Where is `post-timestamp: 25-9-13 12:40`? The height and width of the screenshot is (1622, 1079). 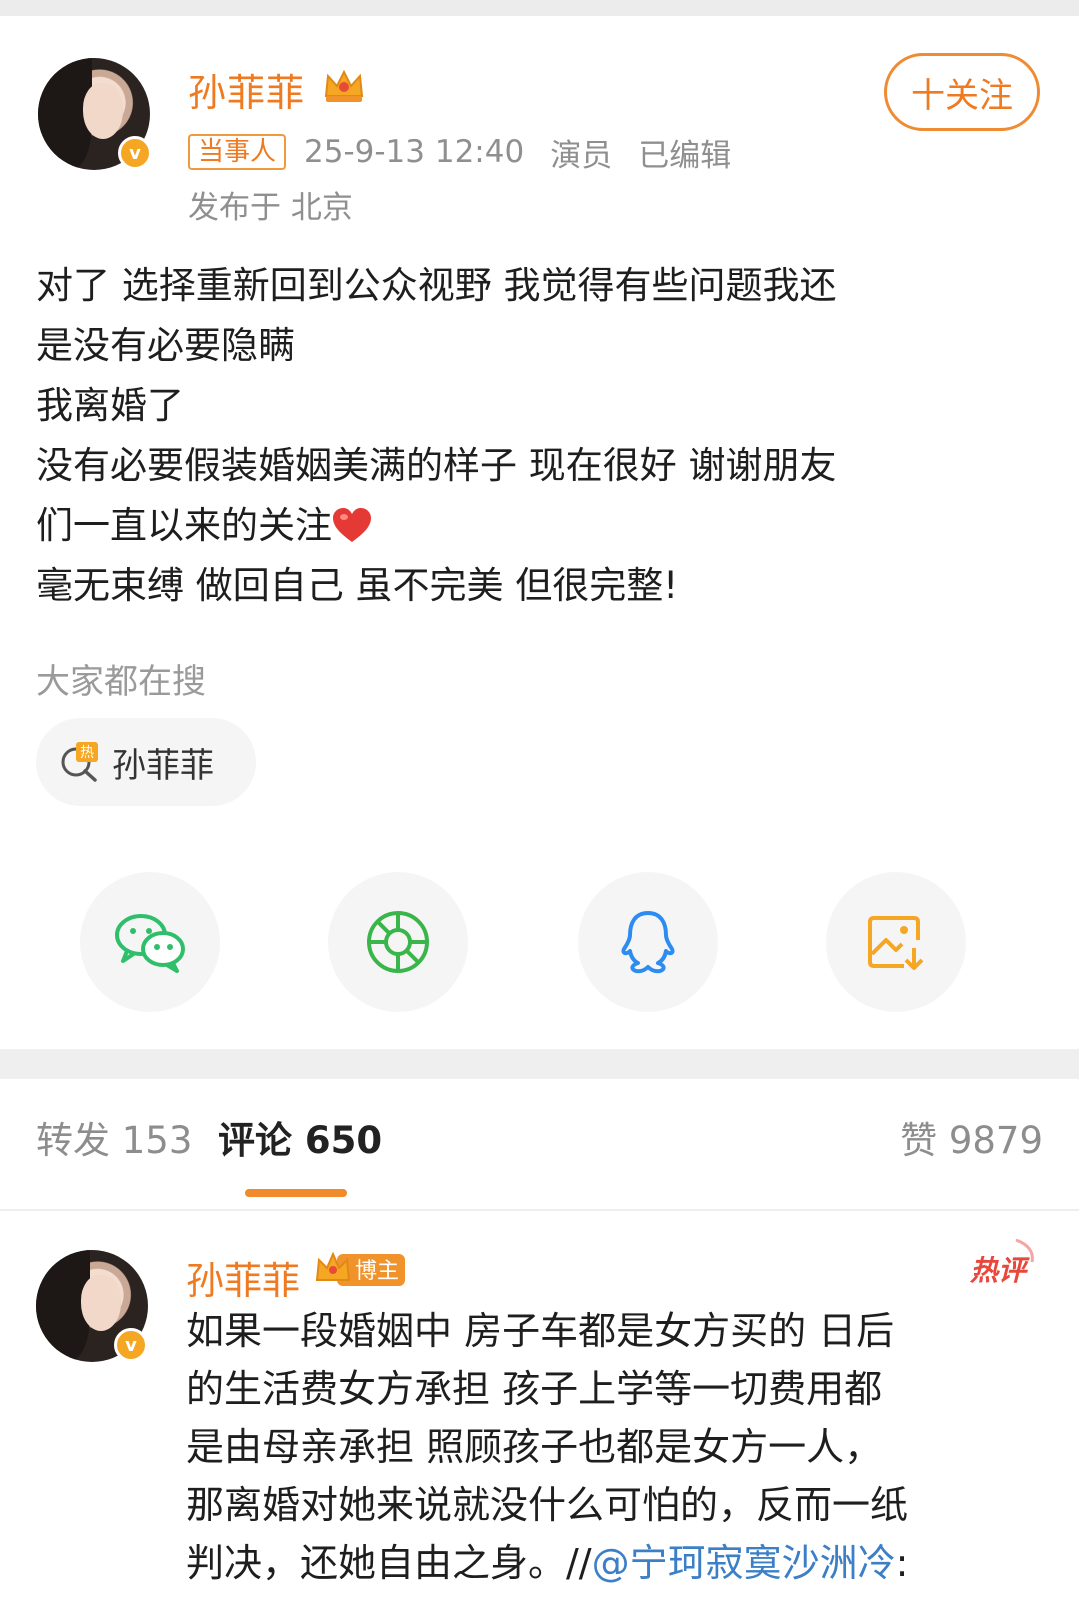 post-timestamp: 25-9-13 12:40 is located at coordinates (414, 152).